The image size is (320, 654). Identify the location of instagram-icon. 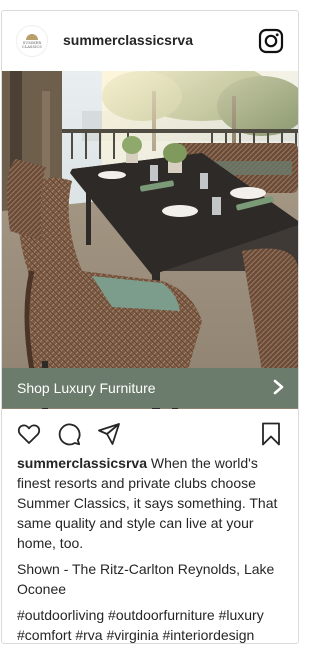
(271, 41).